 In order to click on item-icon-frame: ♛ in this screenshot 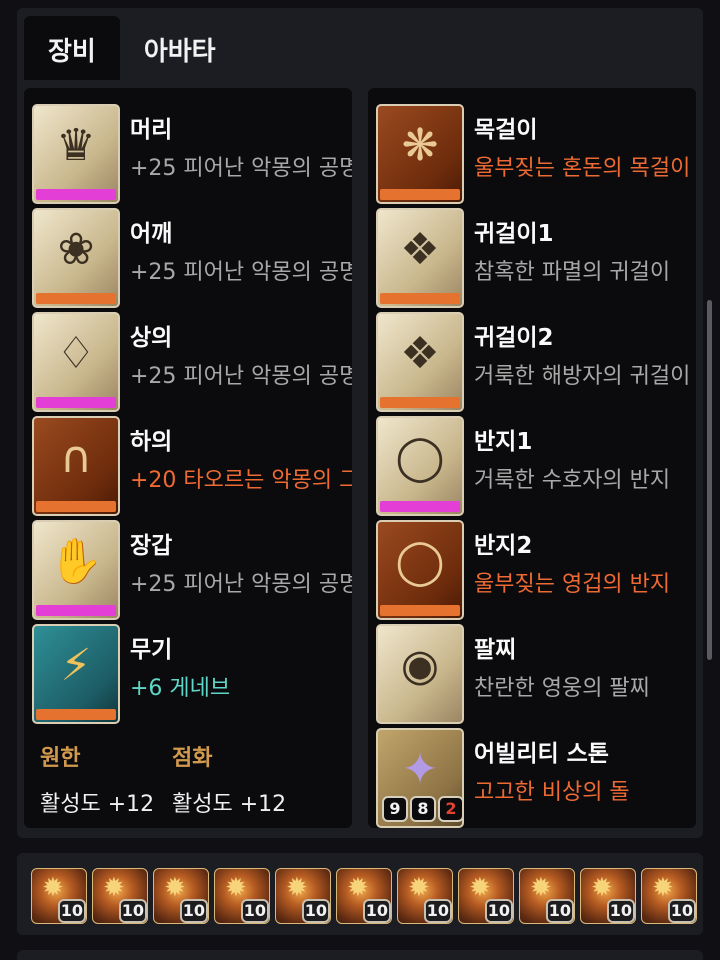, I will do `click(76, 154)`.